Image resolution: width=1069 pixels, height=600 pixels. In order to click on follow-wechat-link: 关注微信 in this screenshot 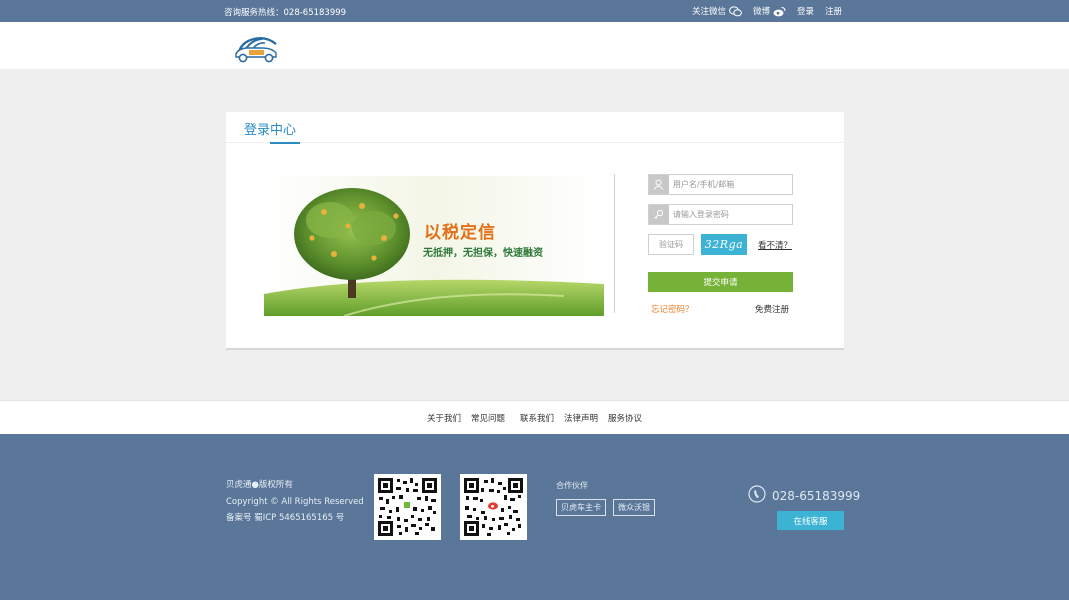, I will do `click(717, 11)`.